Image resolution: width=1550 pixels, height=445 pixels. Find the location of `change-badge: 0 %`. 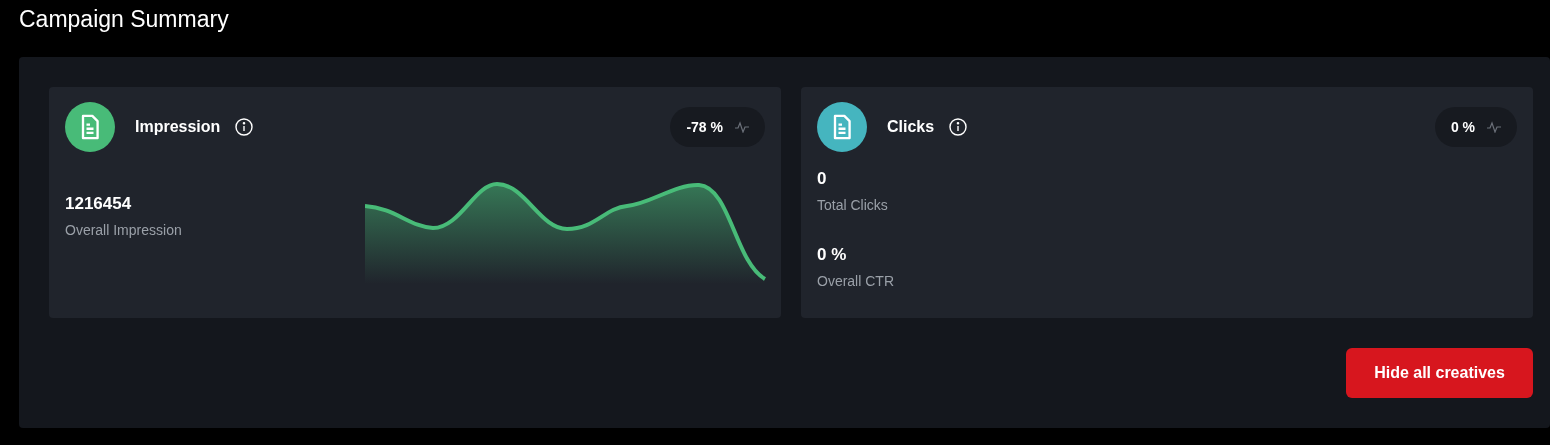

change-badge: 0 % is located at coordinates (1475, 127).